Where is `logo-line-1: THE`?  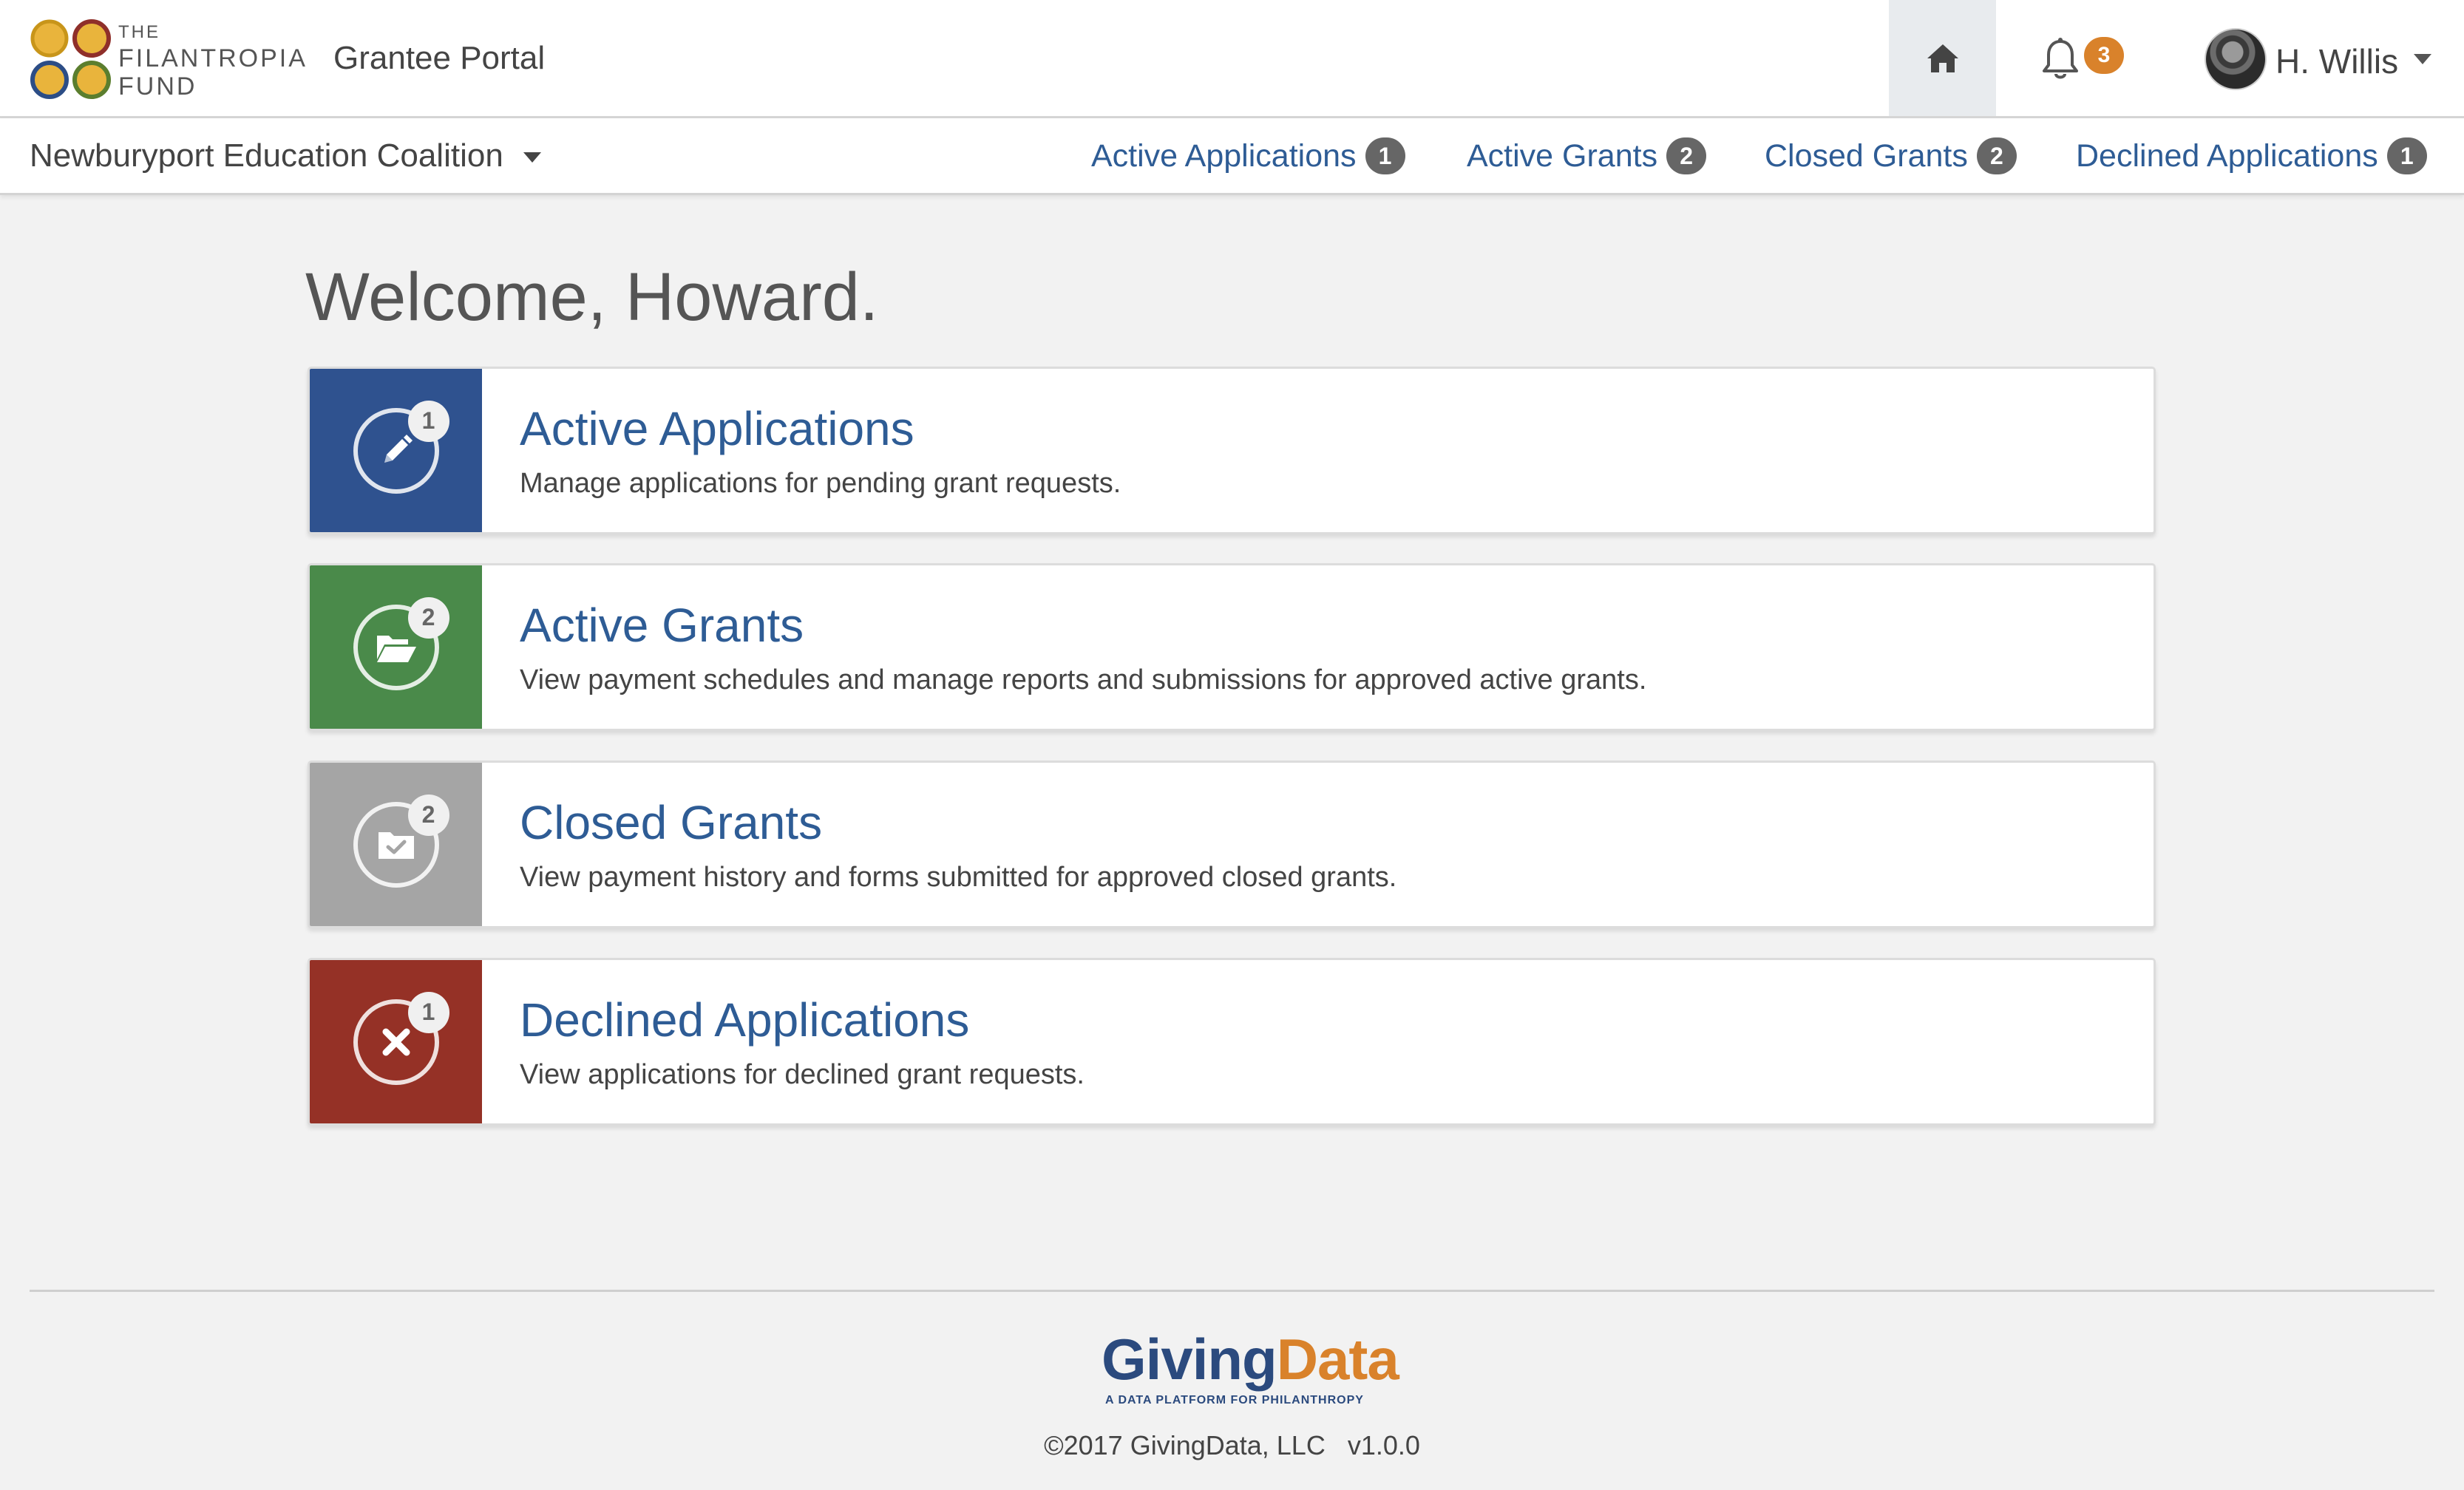 logo-line-1: THE is located at coordinates (213, 33).